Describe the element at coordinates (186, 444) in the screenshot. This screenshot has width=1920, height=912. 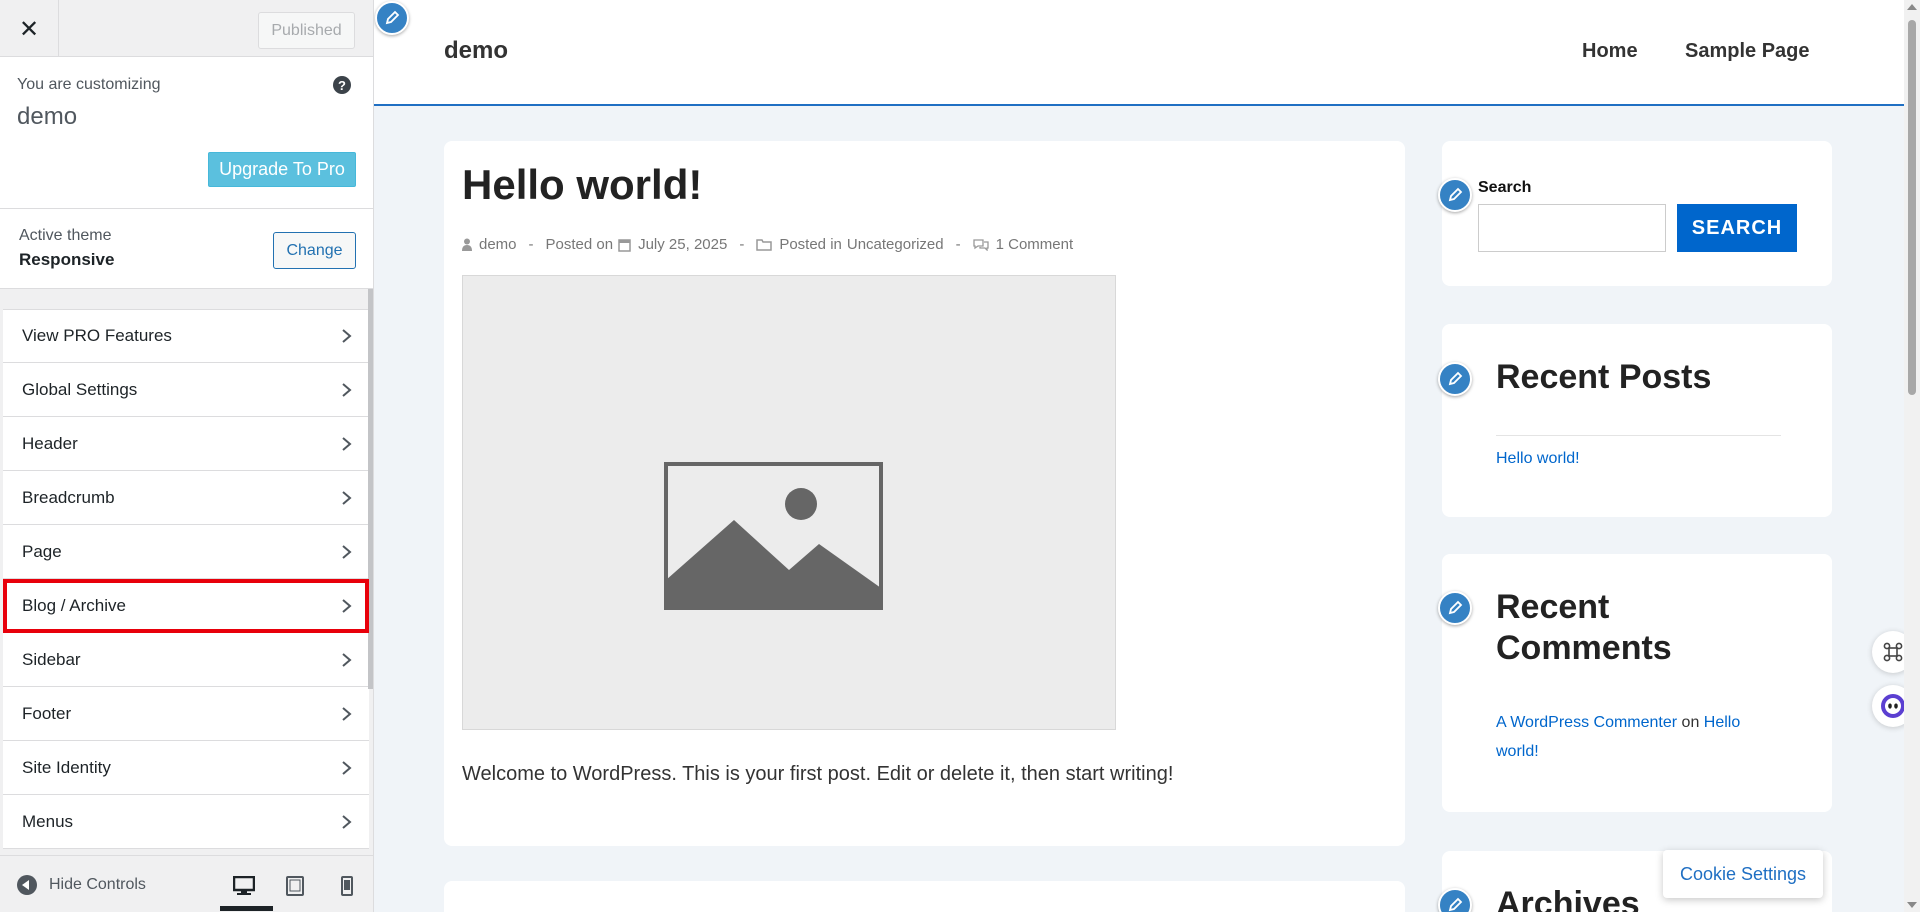
I see `menu-item-header: Header` at that location.